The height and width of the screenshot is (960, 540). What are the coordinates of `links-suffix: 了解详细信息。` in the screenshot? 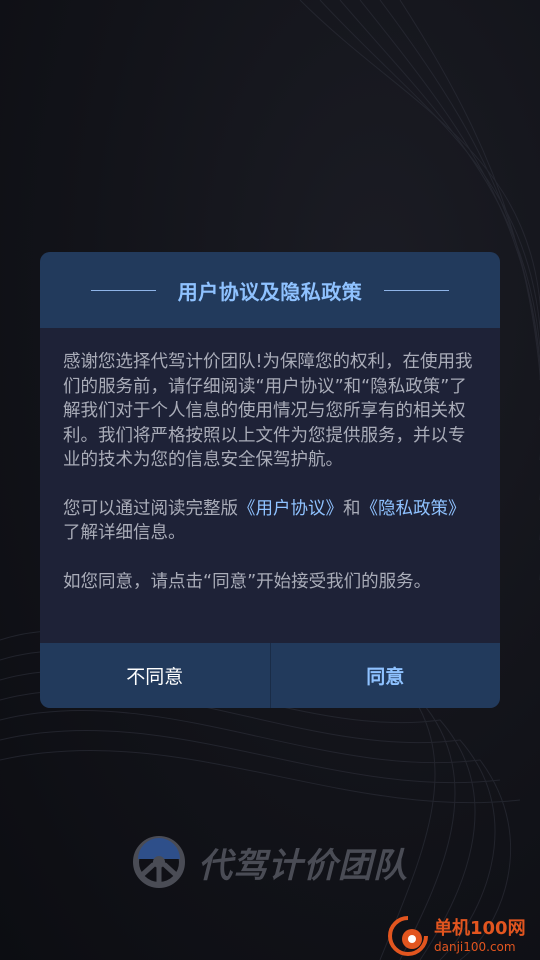 It's located at (124, 533).